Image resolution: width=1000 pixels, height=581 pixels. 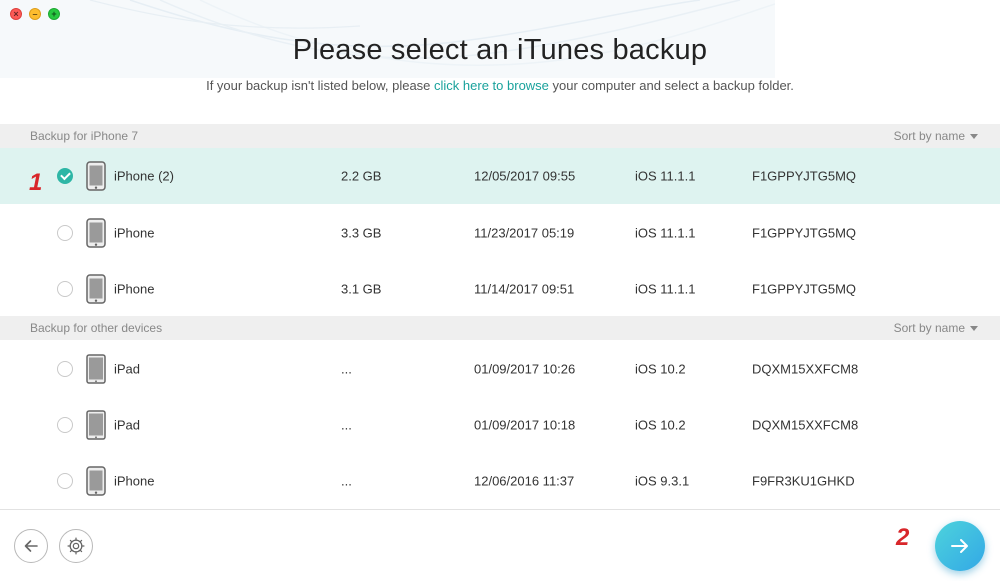 I want to click on backup-date: 12/06/2016 11:37, so click(x=524, y=481).